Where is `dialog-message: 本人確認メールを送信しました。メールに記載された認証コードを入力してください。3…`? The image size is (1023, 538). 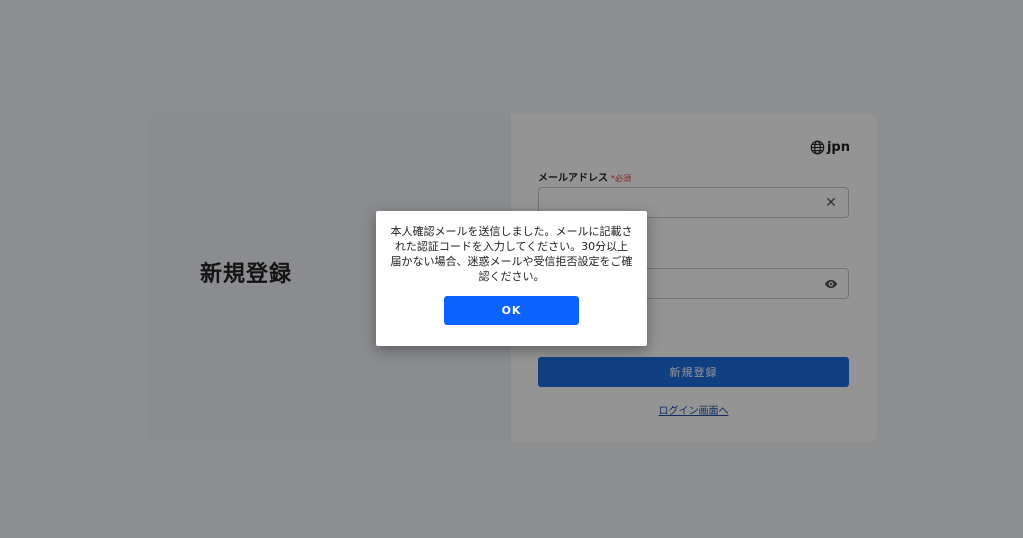 dialog-message: 本人確認メールを送信しました。メールに記載された認証コードを入力してください。3… is located at coordinates (511, 254).